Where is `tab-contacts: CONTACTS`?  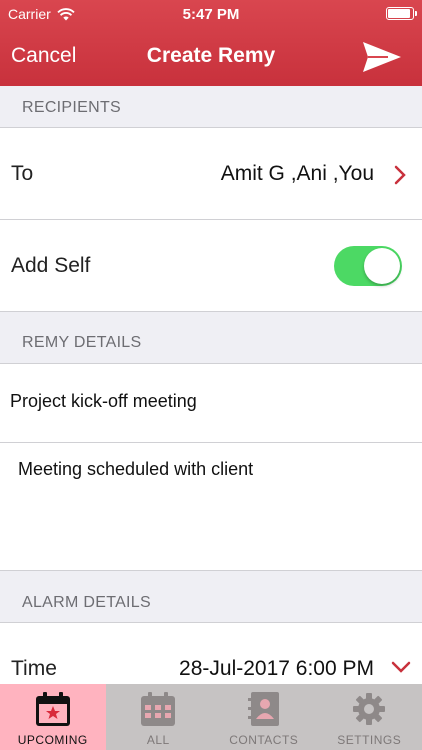
tab-contacts: CONTACTS is located at coordinates (264, 717).